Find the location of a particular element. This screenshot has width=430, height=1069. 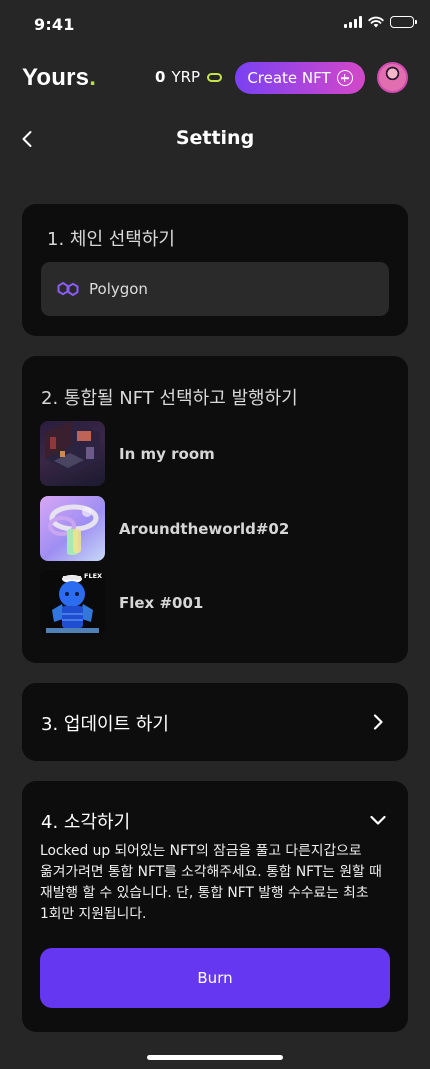

wifi-icon is located at coordinates (376, 22).